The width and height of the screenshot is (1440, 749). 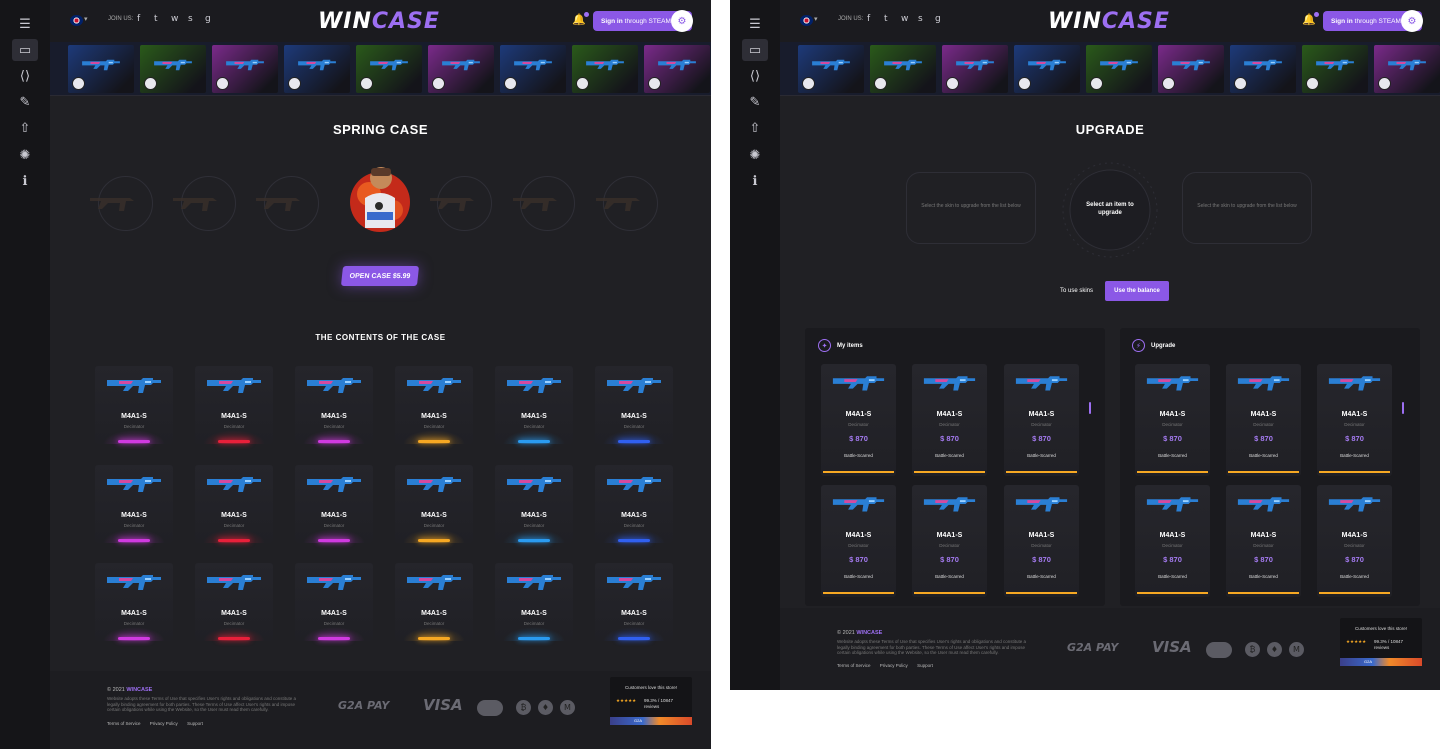 What do you see at coordinates (380, 276) in the screenshot?
I see `open-case-button: OPEN CASE $5.99` at bounding box center [380, 276].